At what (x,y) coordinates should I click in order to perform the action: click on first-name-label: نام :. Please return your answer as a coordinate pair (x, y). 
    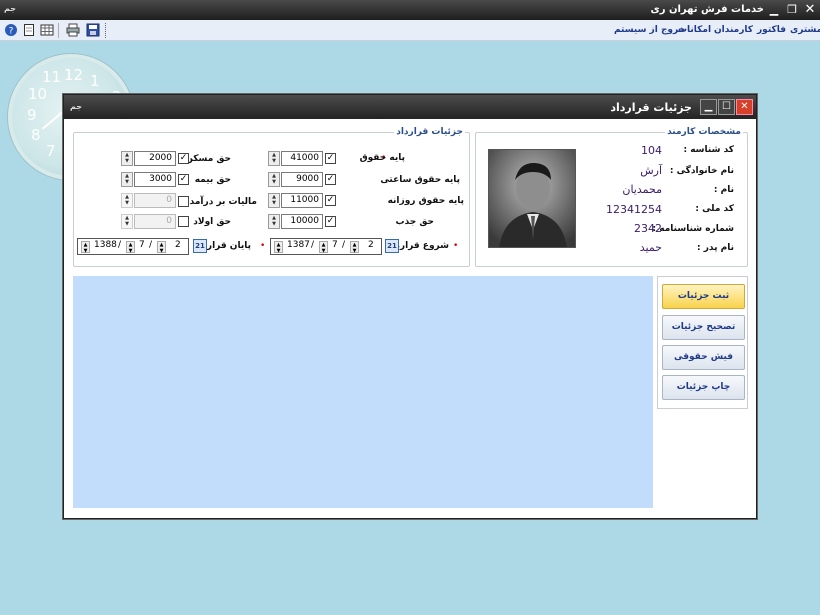
    Looking at the image, I should click on (723, 190).